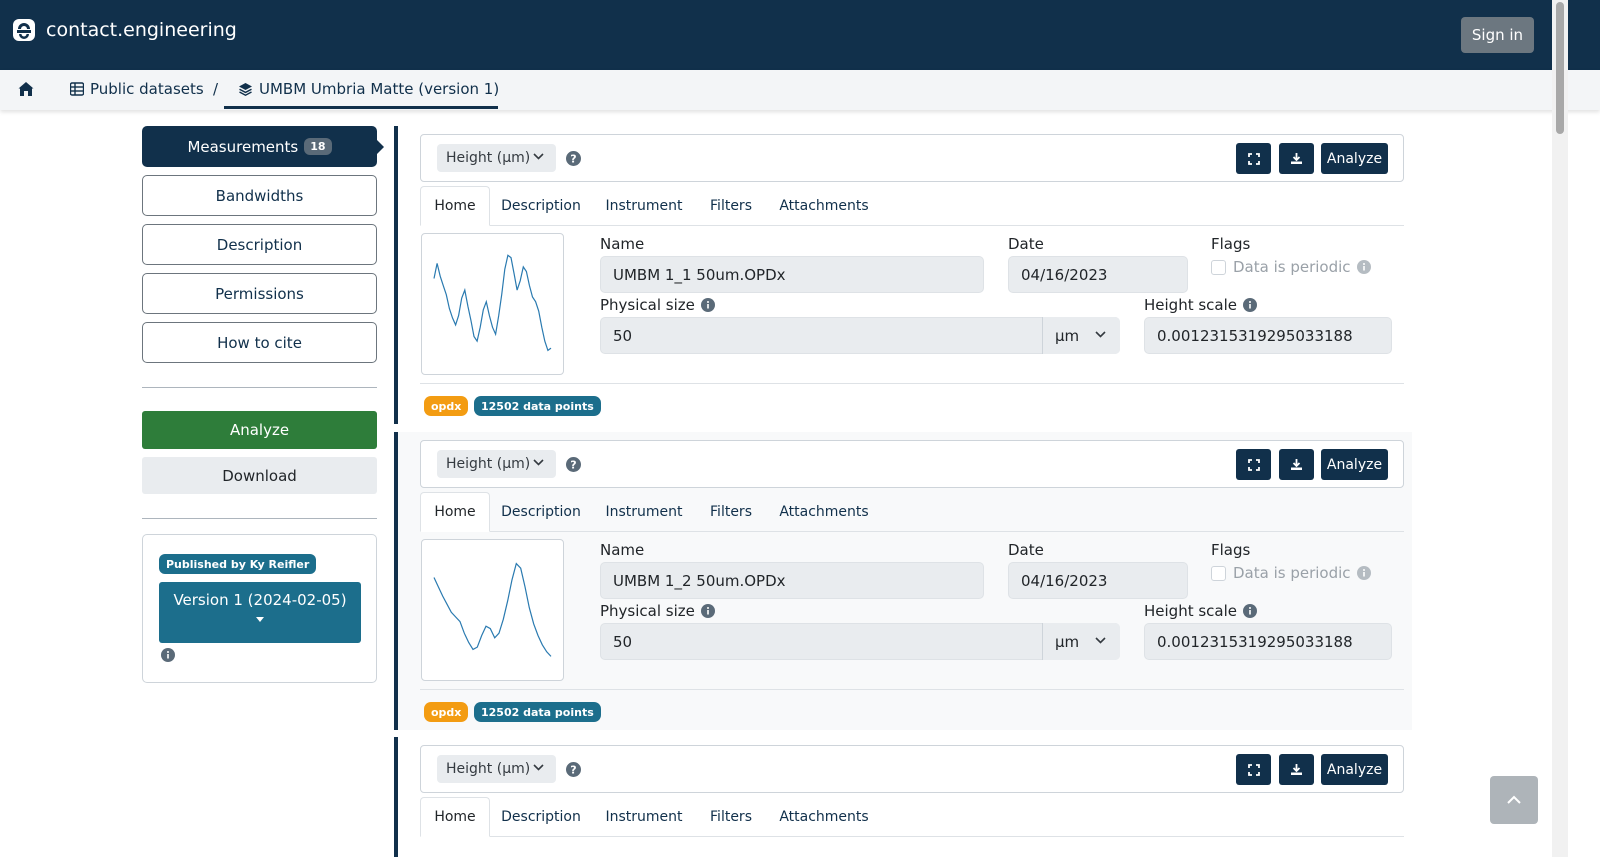 This screenshot has width=1600, height=857. I want to click on download-button: Download, so click(259, 475).